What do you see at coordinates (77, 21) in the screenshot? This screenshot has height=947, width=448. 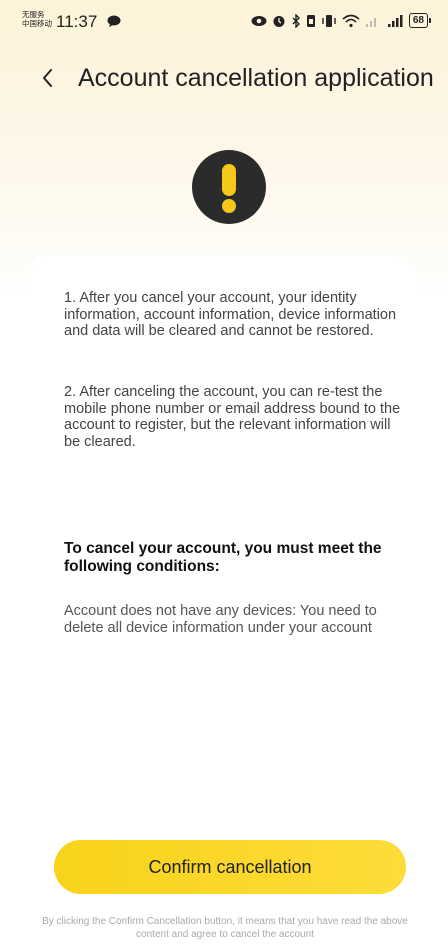 I see `status-time: 11:37` at bounding box center [77, 21].